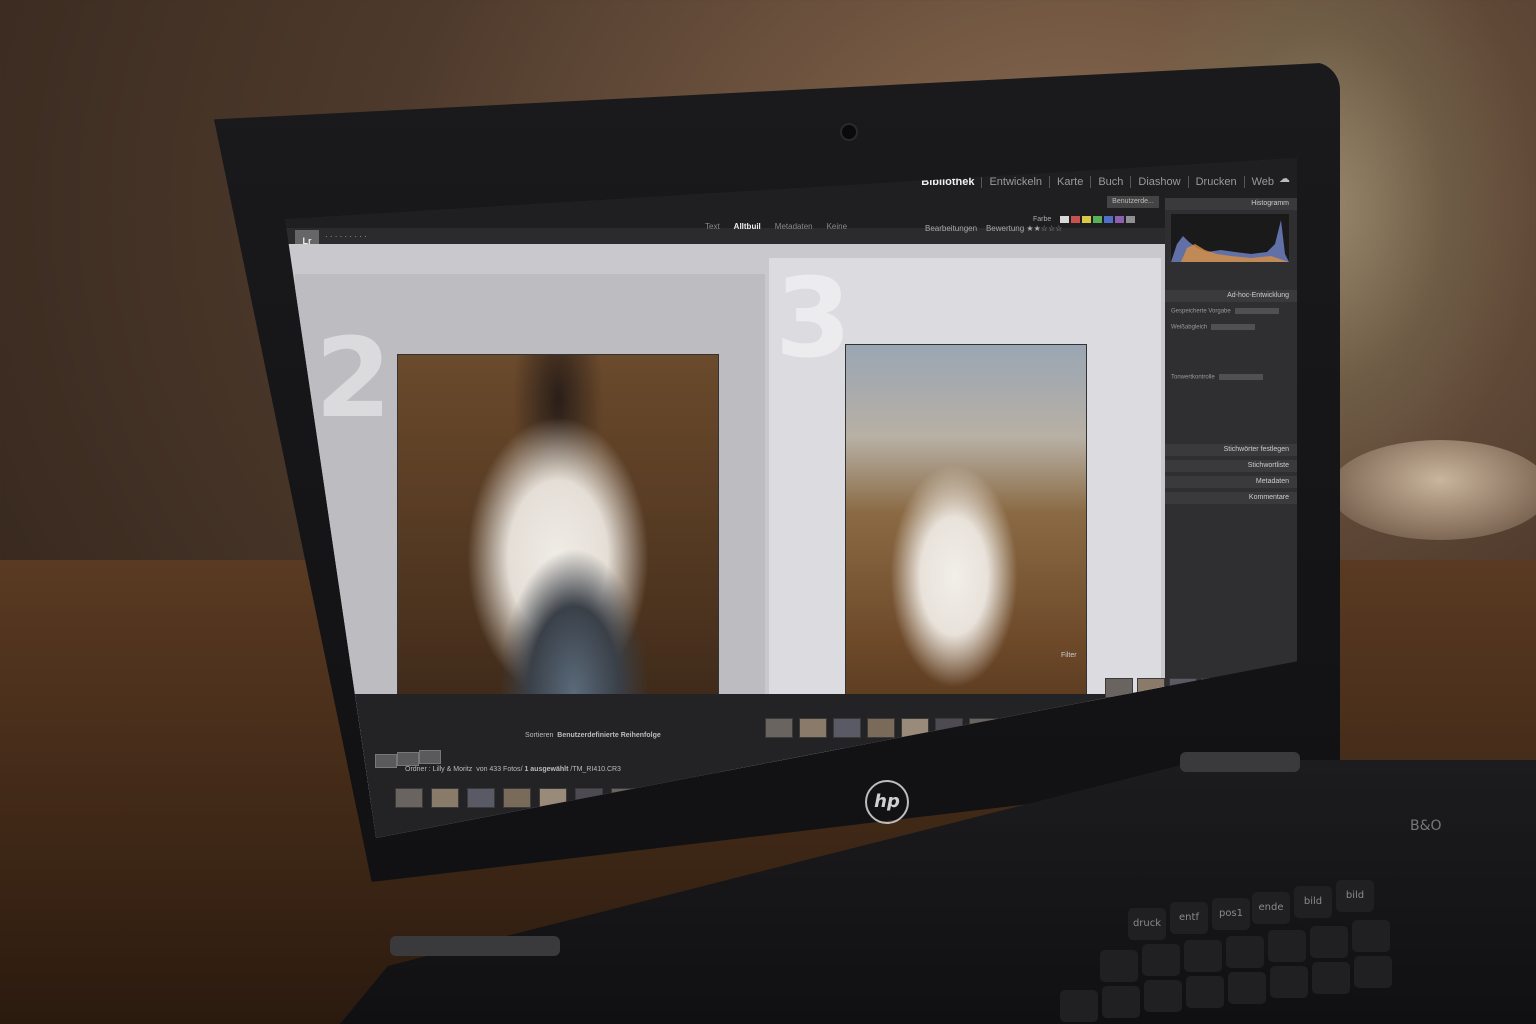  What do you see at coordinates (1044, 228) in the screenshot?
I see `star-icon: ★★☆☆☆` at bounding box center [1044, 228].